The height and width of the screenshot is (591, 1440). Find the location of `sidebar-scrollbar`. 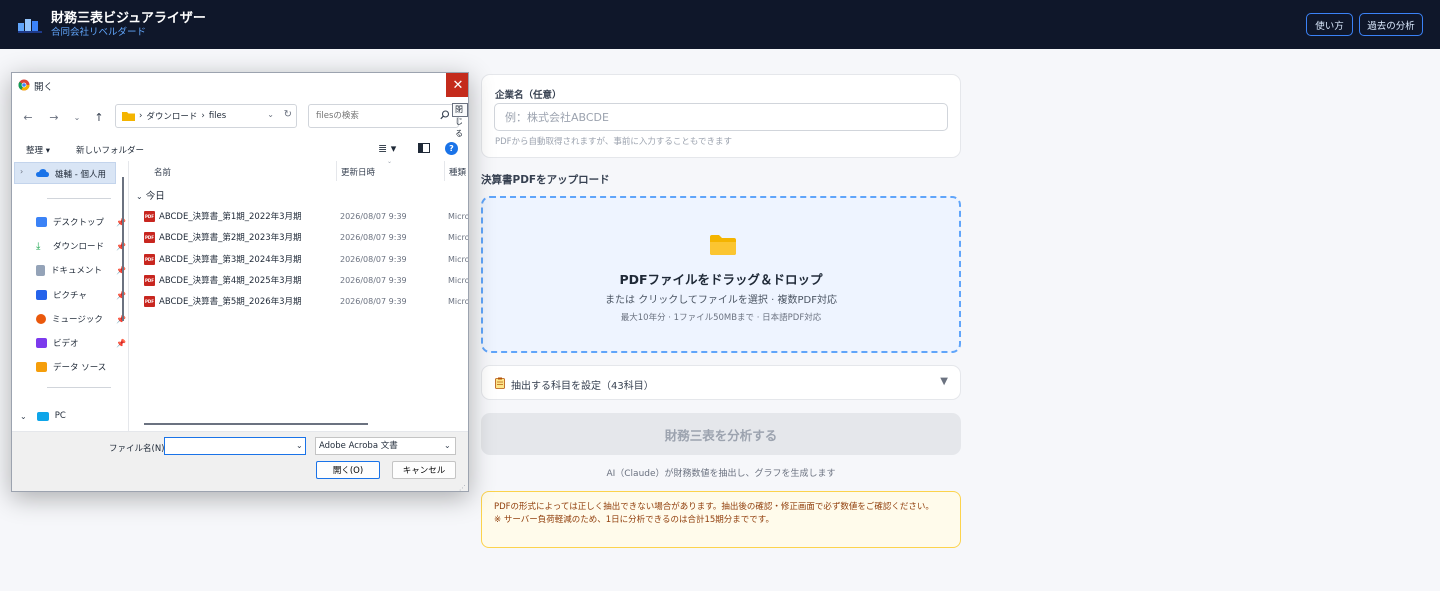

sidebar-scrollbar is located at coordinates (123, 249).